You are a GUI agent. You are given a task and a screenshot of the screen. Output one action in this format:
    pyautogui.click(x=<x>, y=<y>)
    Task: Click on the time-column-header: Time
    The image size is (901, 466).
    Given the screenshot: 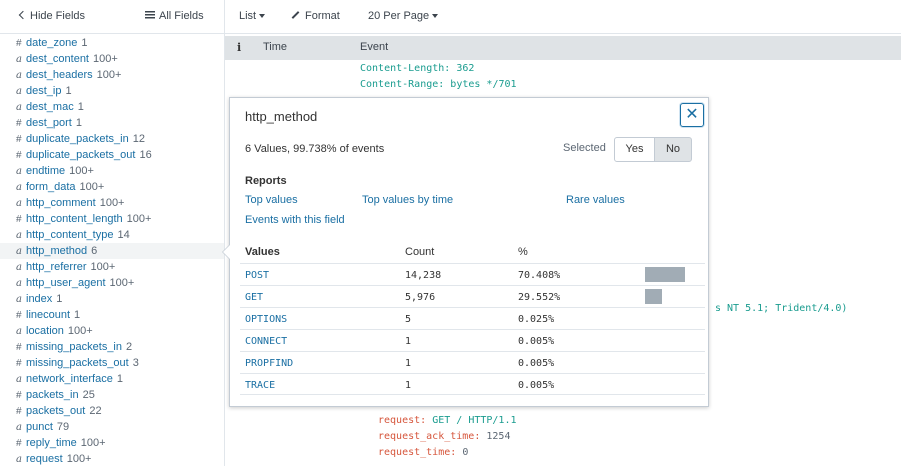 What is the action you would take?
    pyautogui.click(x=275, y=47)
    